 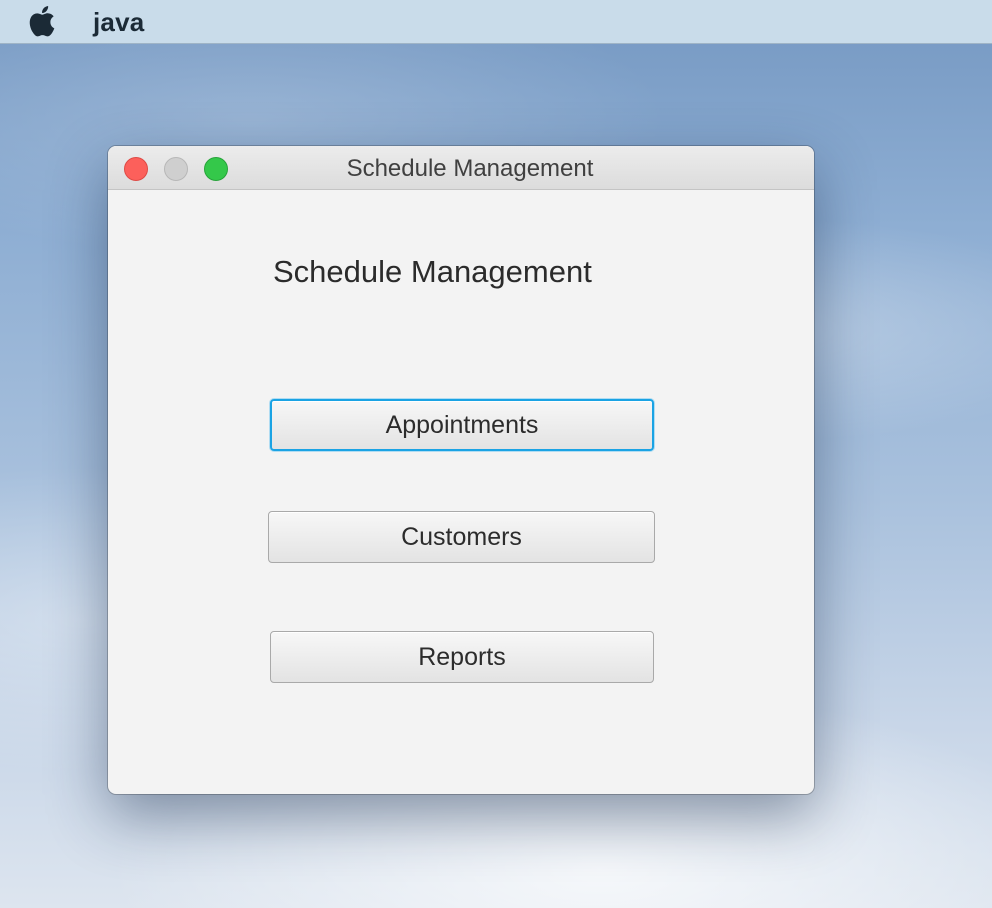 What do you see at coordinates (432, 271) in the screenshot?
I see `page-heading: Schedule Management` at bounding box center [432, 271].